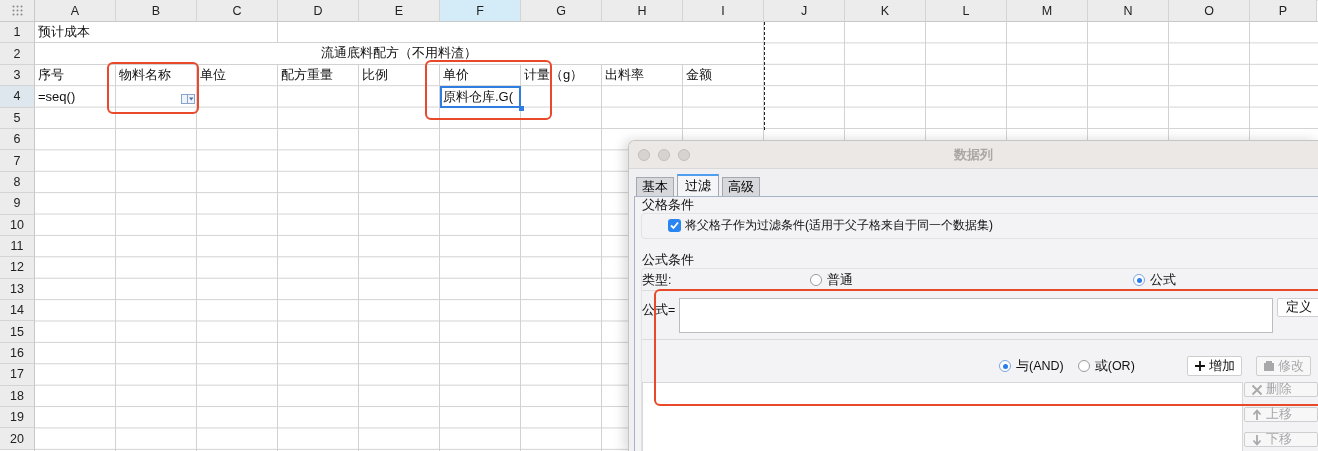 The image size is (1318, 451). I want to click on edit-icon, so click(1268, 366).